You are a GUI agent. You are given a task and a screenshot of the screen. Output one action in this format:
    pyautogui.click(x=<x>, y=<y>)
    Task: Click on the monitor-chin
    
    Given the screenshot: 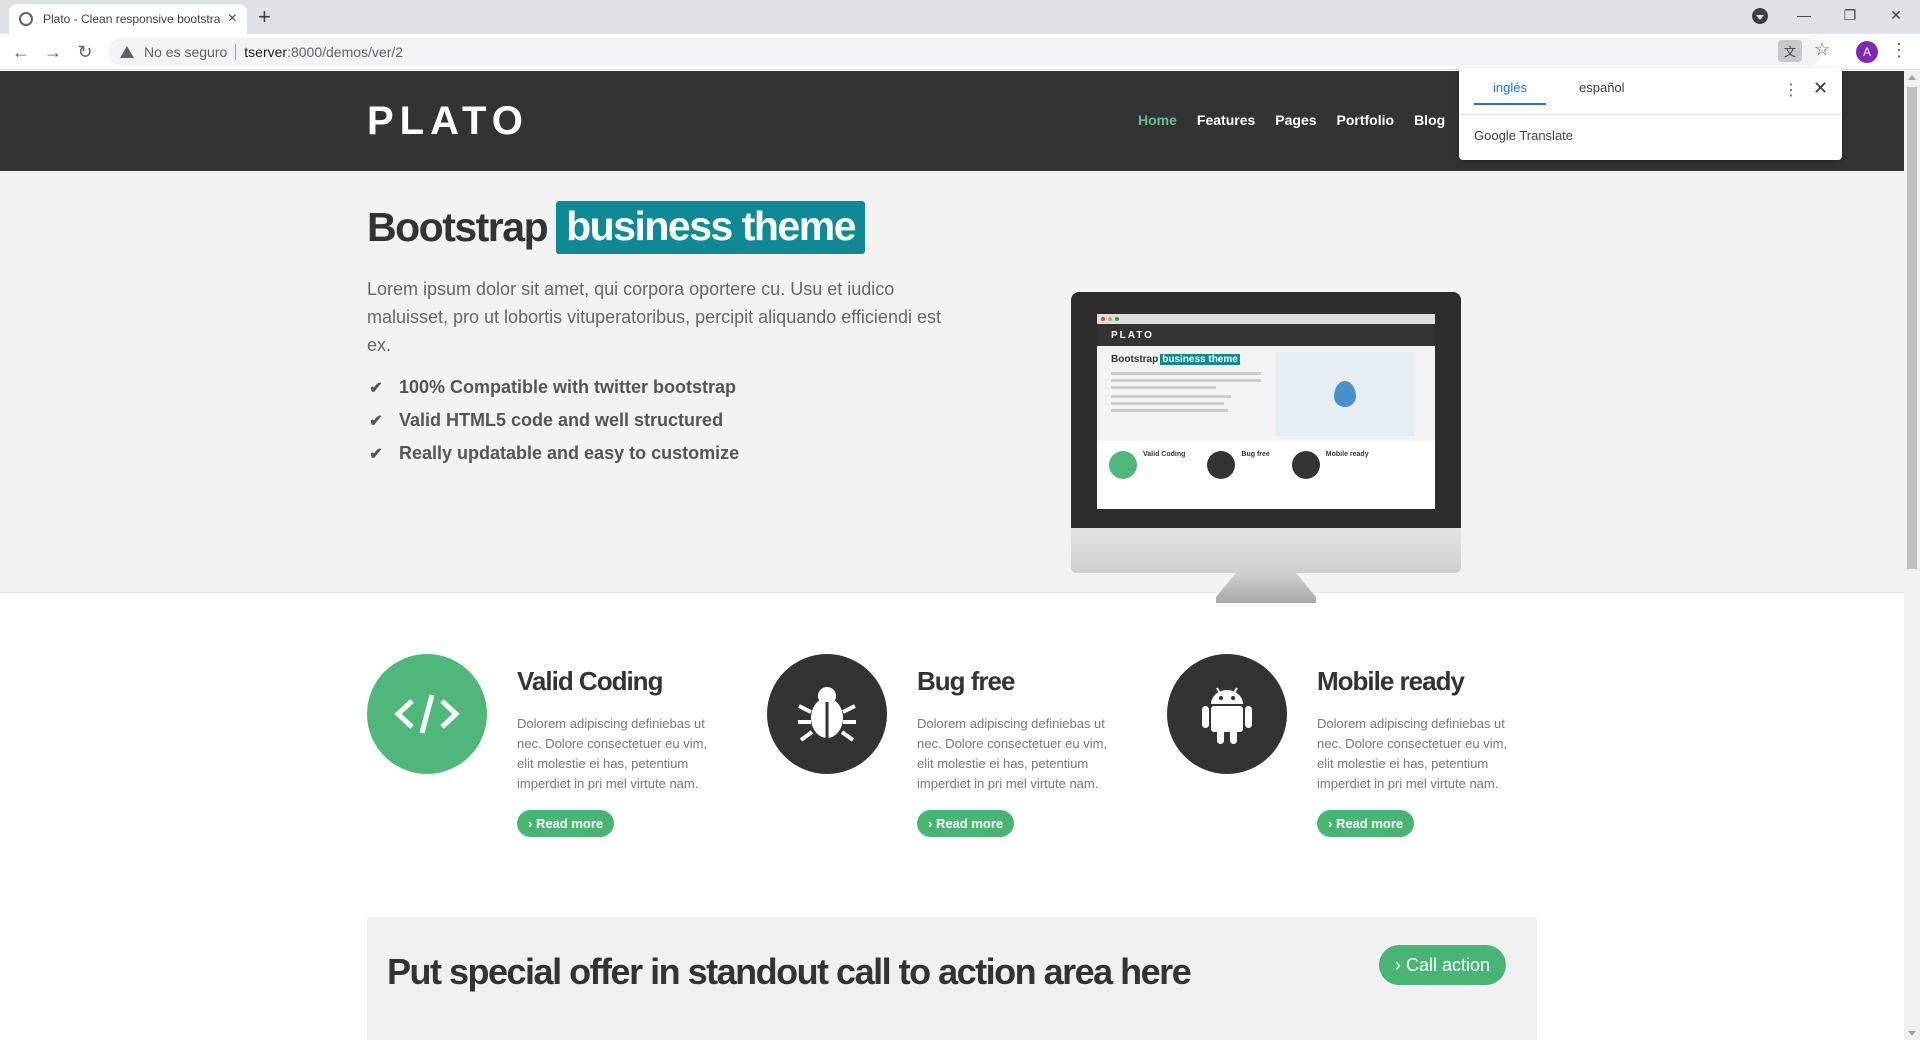 What is the action you would take?
    pyautogui.click(x=1266, y=550)
    